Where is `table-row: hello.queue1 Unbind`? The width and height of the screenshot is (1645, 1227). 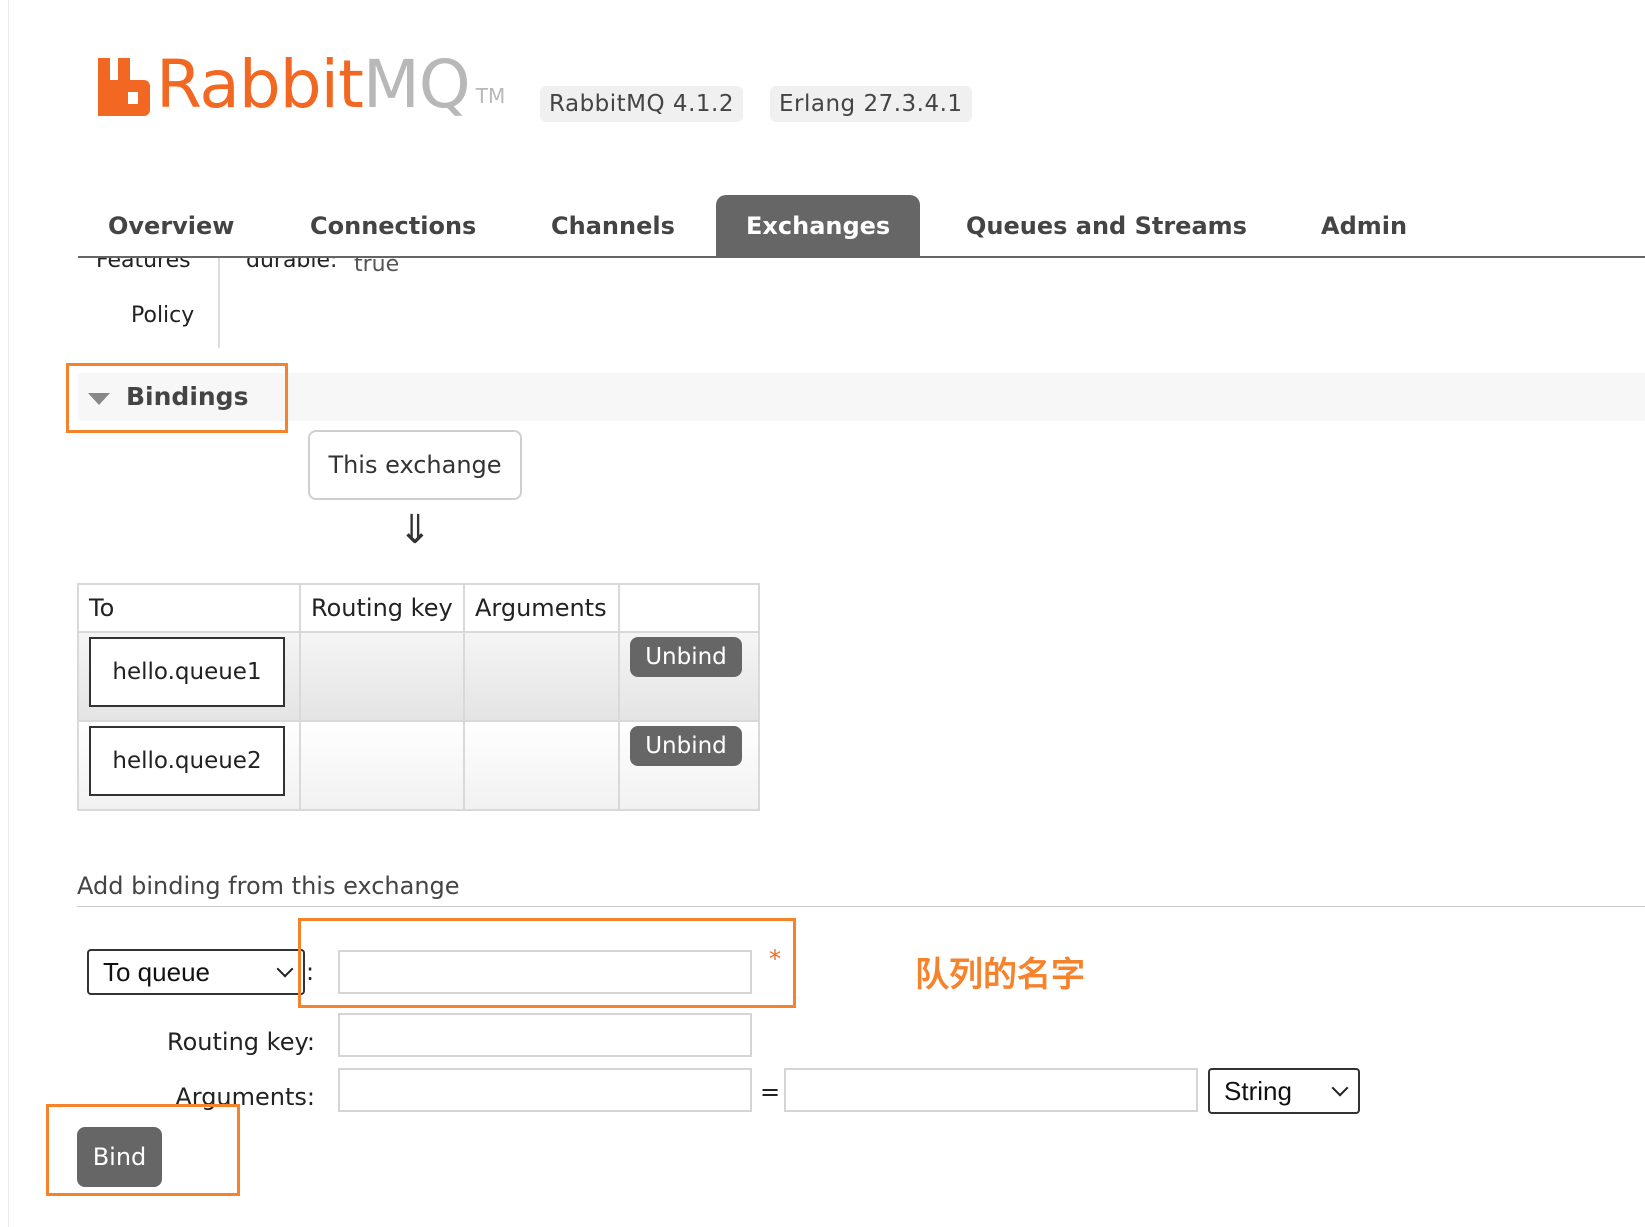
table-row: hello.queue1 Unbind is located at coordinates (418, 676).